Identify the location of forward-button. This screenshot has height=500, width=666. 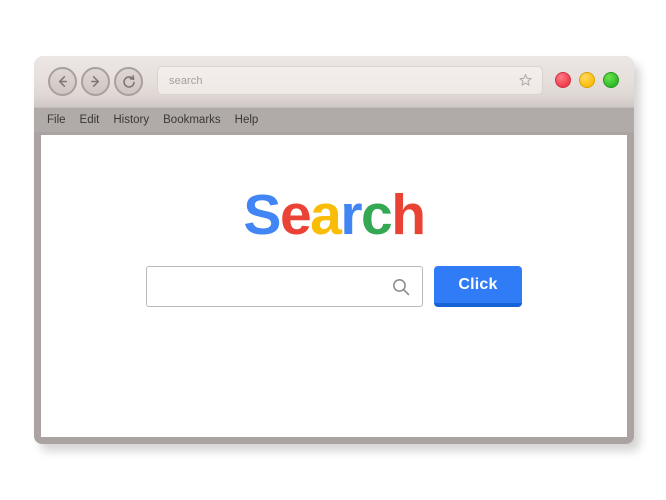
(95, 81).